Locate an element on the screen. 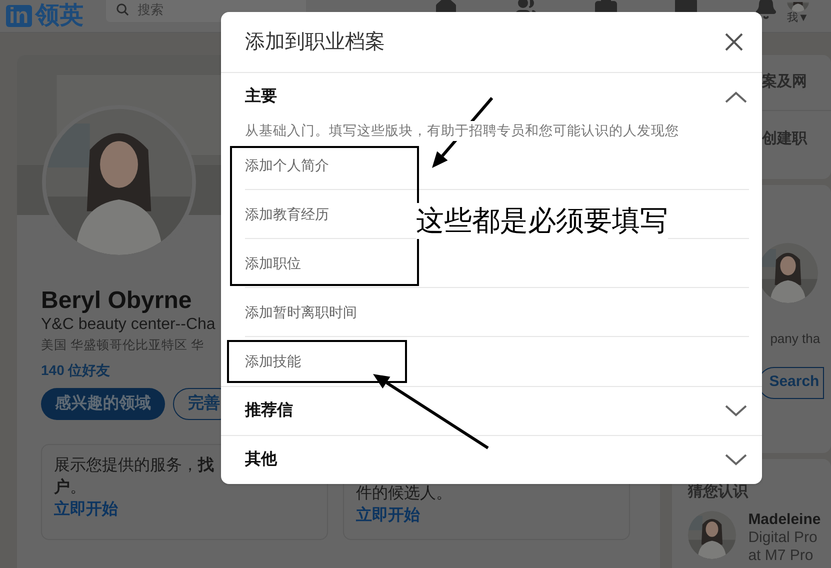 Image resolution: width=831 pixels, height=568 pixels. add-section-link: 添加职位 is located at coordinates (273, 263).